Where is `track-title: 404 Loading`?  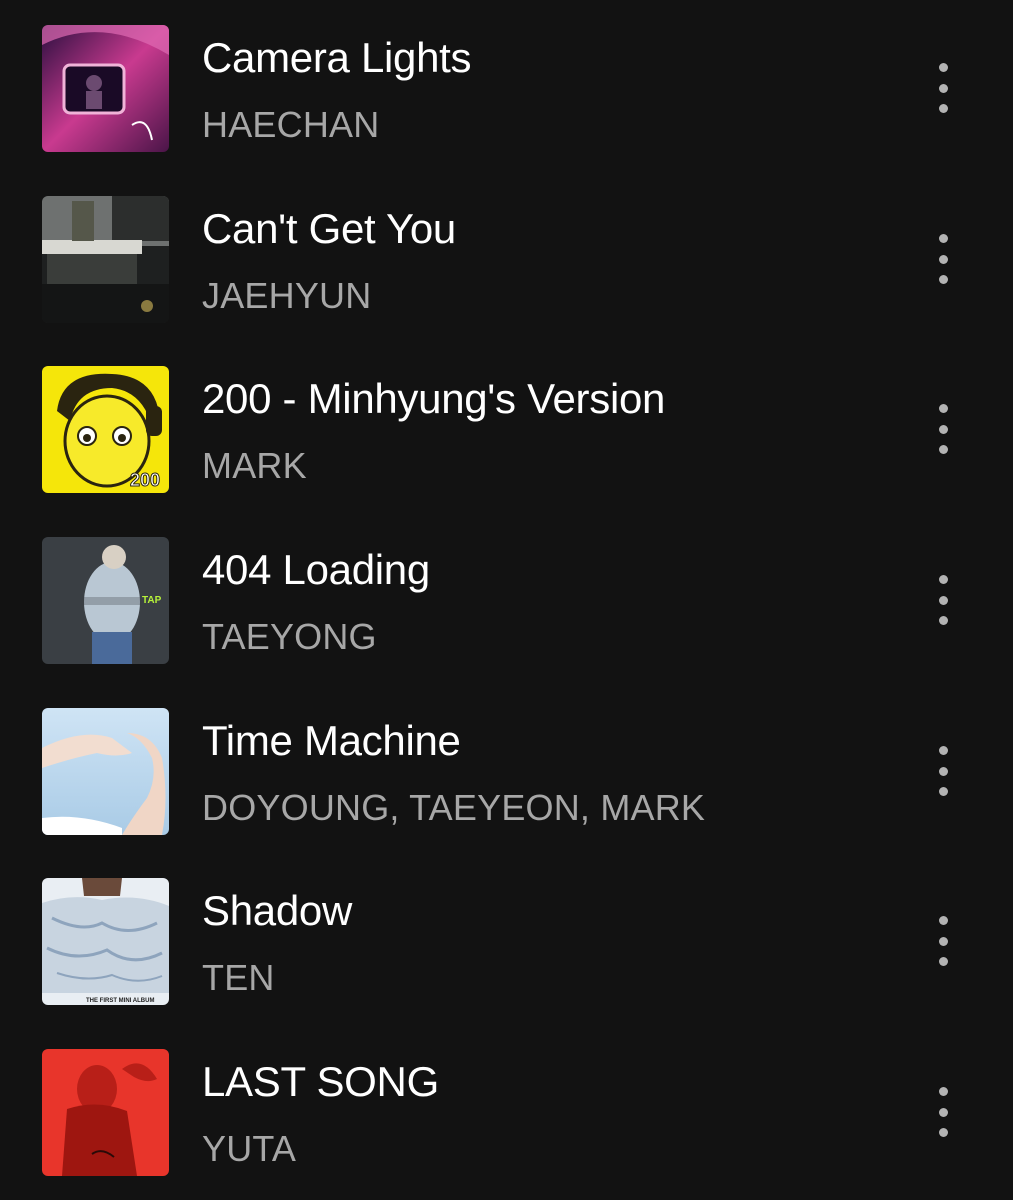 track-title: 404 Loading is located at coordinates (316, 570).